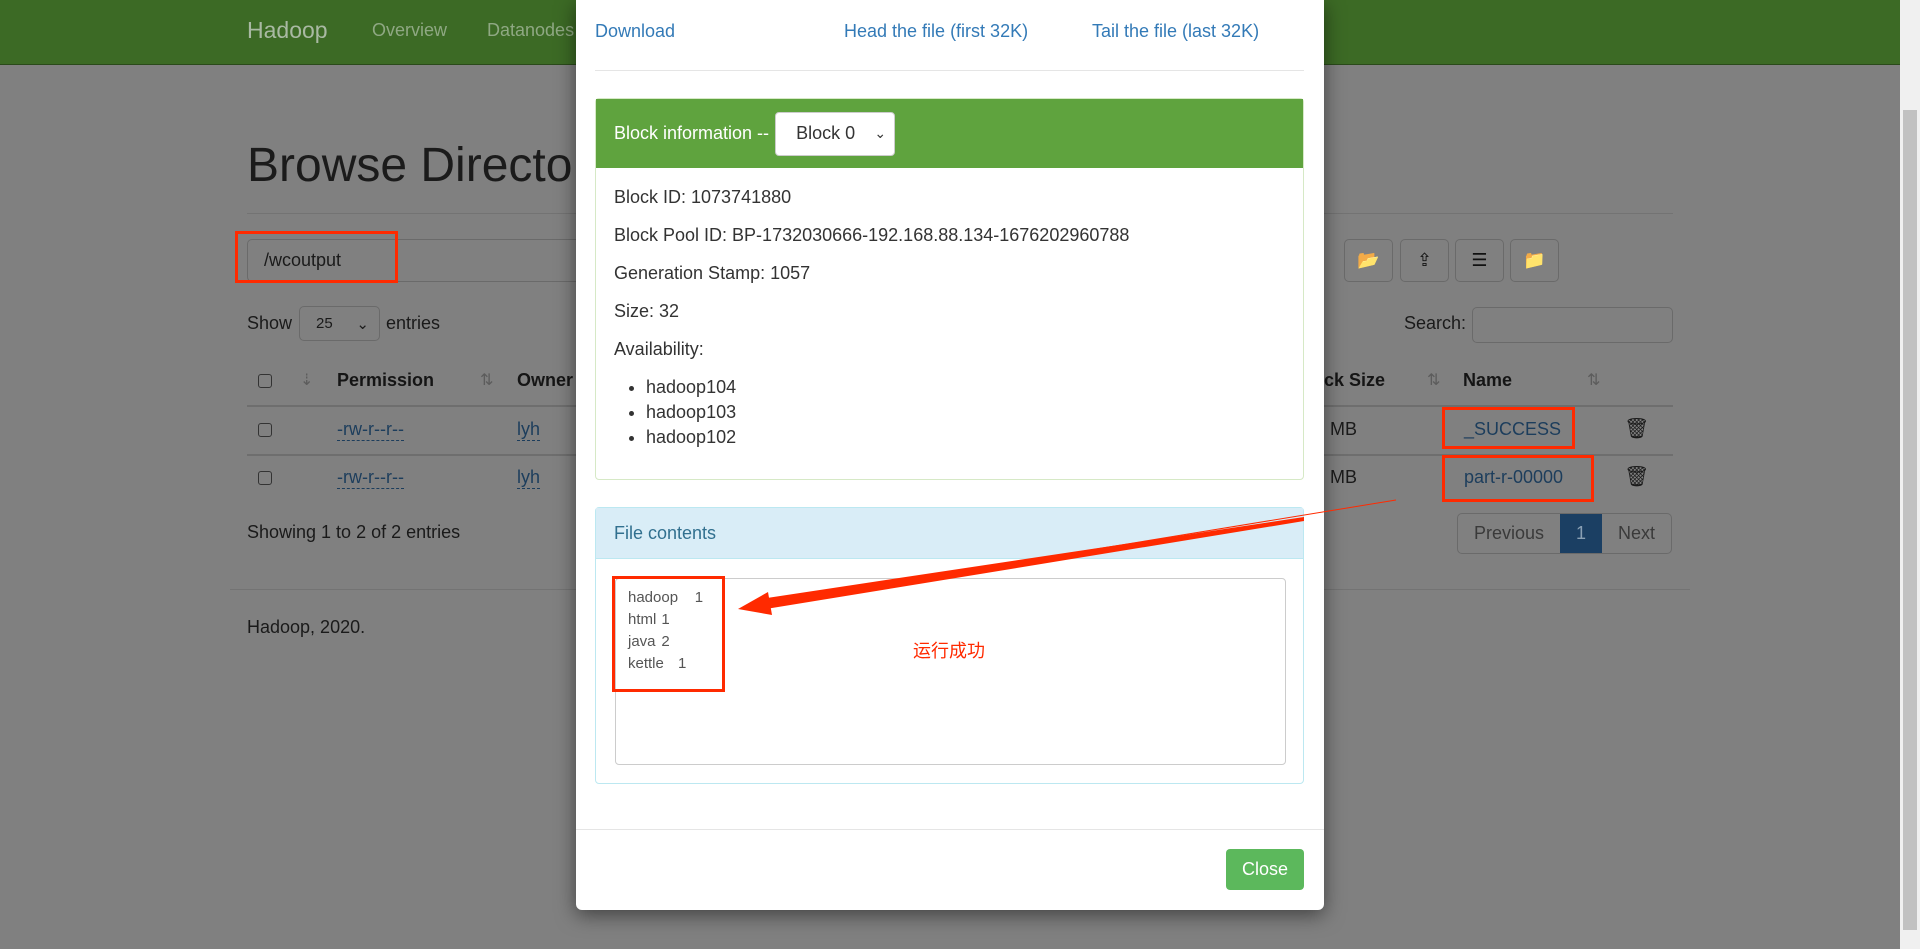  I want to click on annotation-arrow, so click(1067, 557).